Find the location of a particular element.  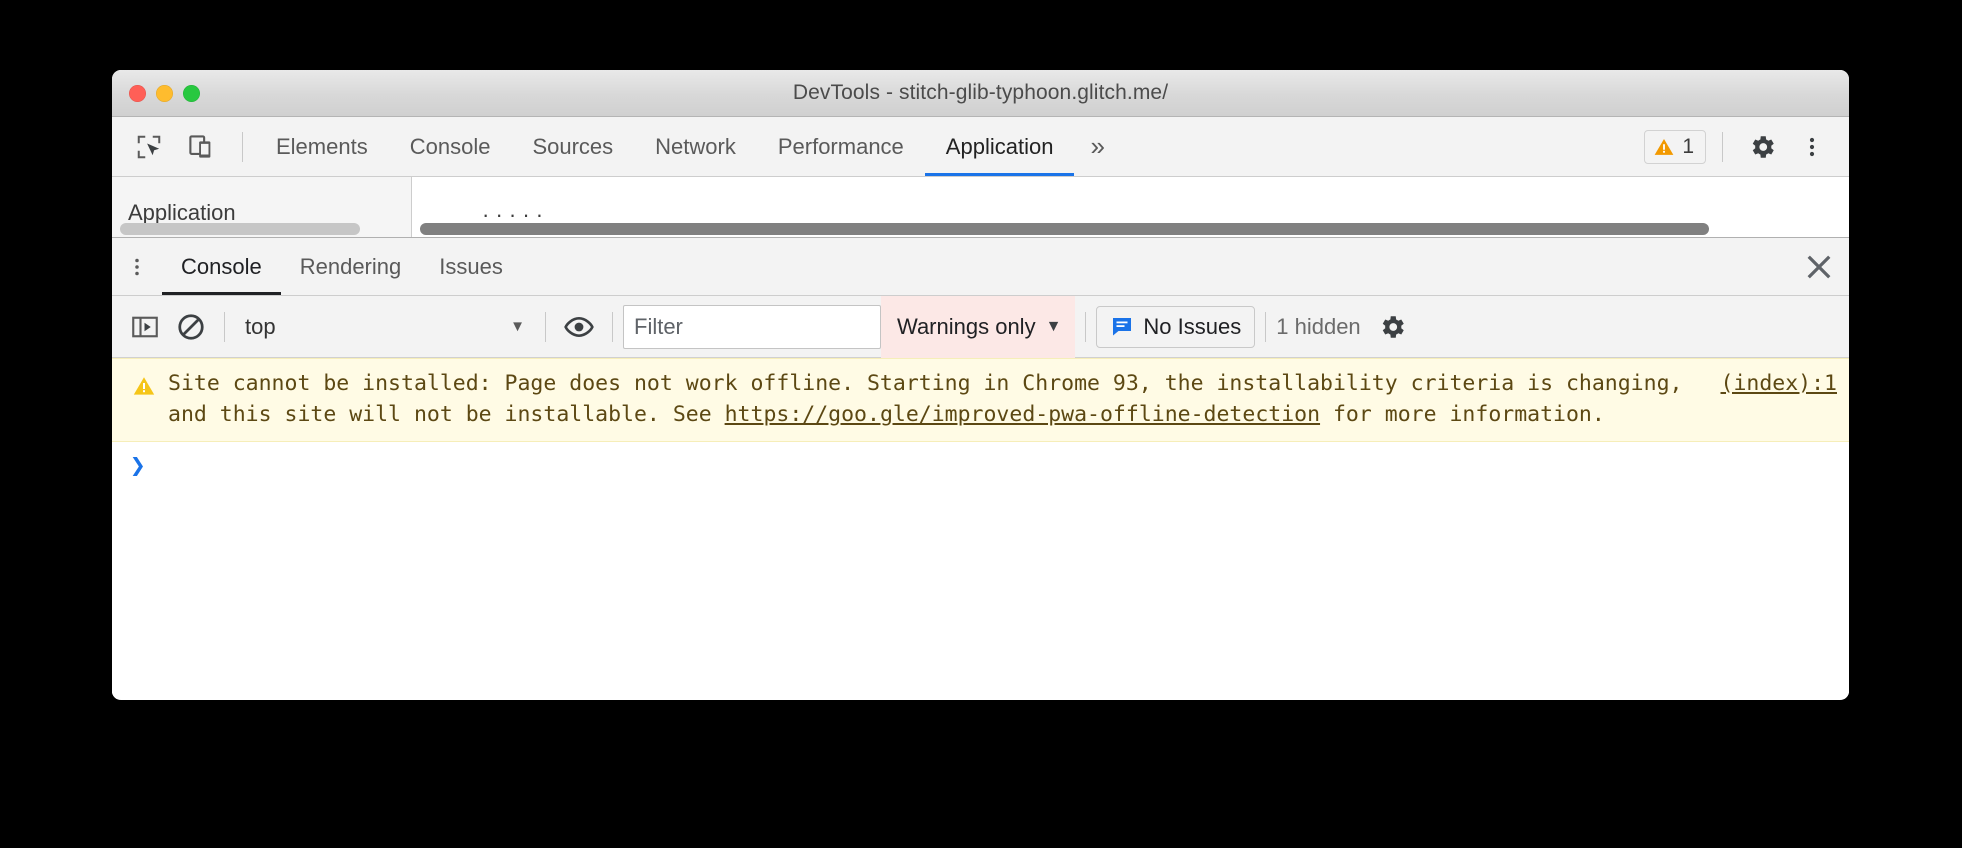

close-window-button is located at coordinates (137, 93).